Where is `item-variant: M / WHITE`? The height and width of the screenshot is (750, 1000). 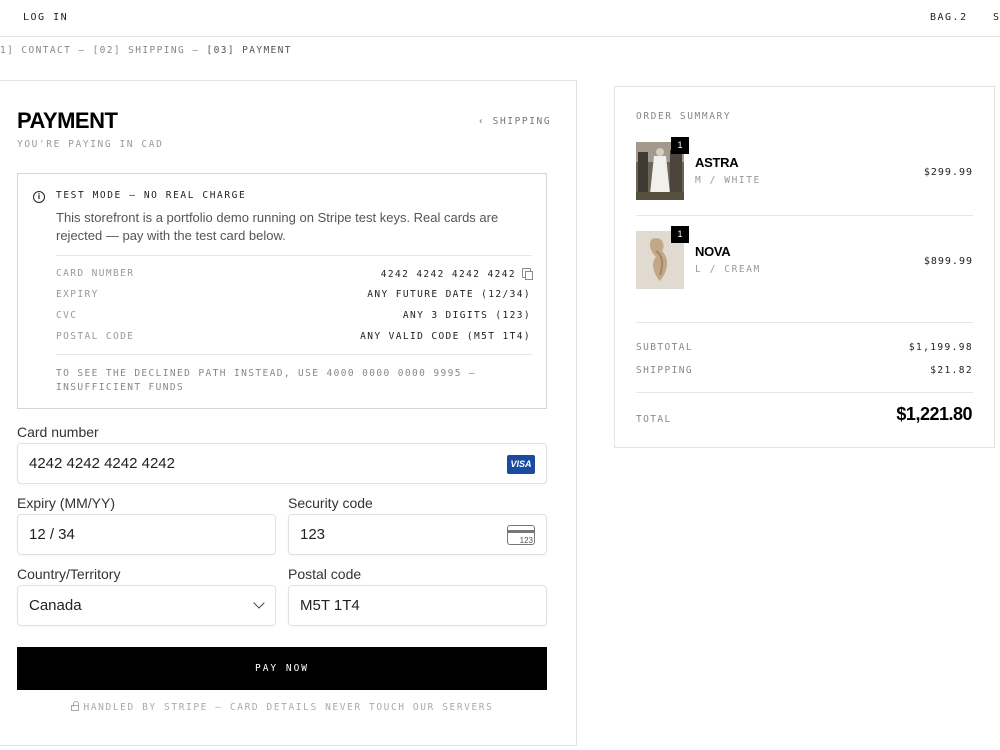 item-variant: M / WHITE is located at coordinates (728, 180).